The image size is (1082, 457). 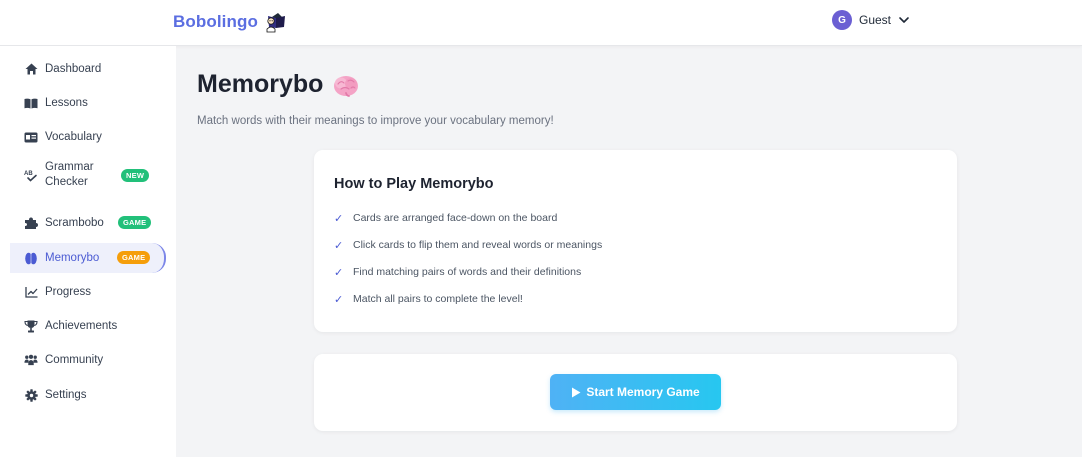 What do you see at coordinates (576, 392) in the screenshot?
I see `play-icon` at bounding box center [576, 392].